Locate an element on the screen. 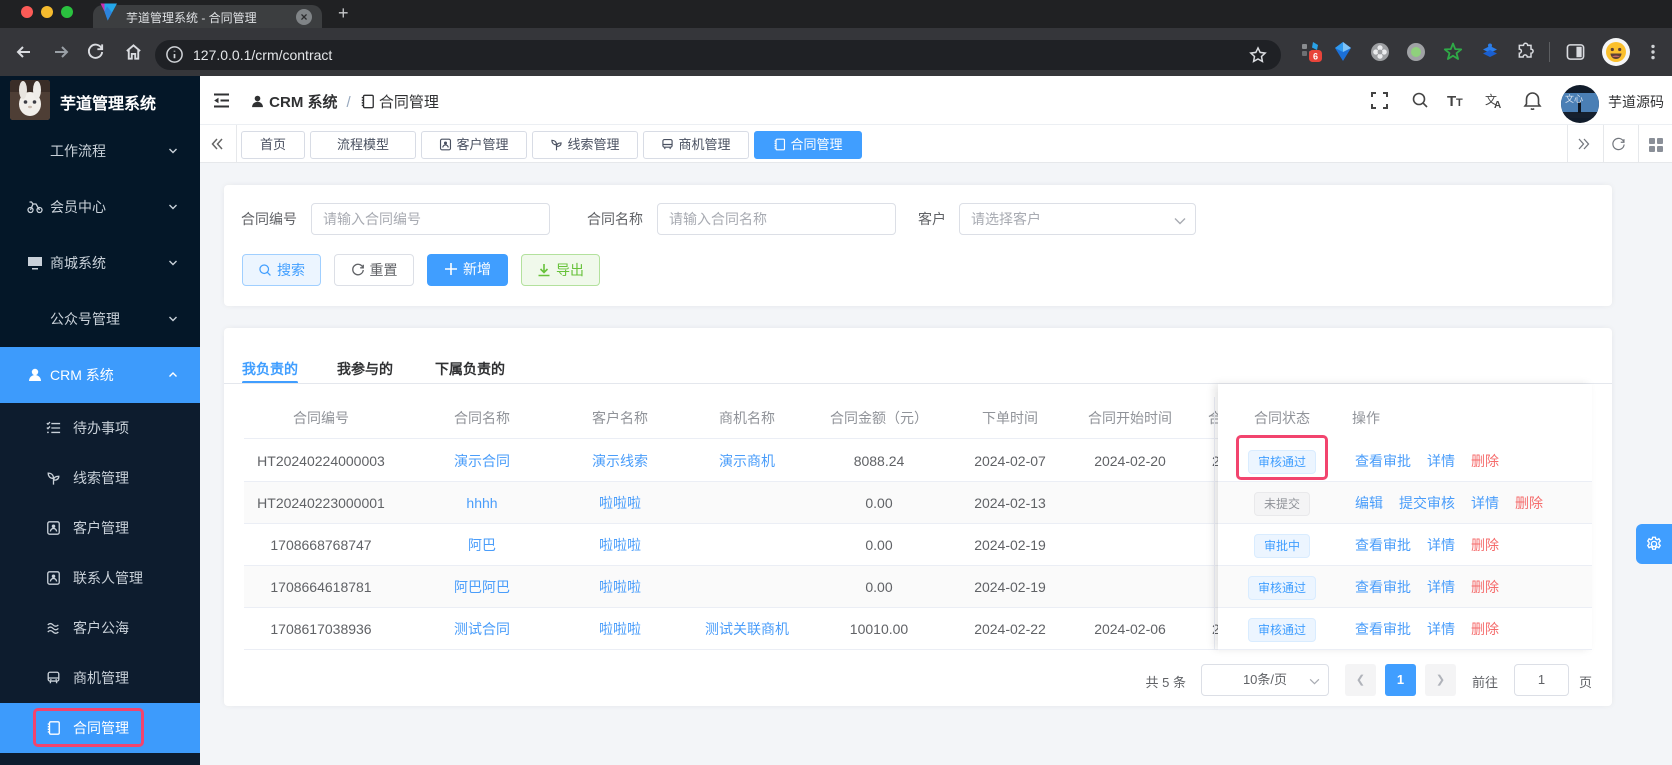 This screenshot has width=1672, height=765. svg-text: A is located at coordinates (1497, 104).